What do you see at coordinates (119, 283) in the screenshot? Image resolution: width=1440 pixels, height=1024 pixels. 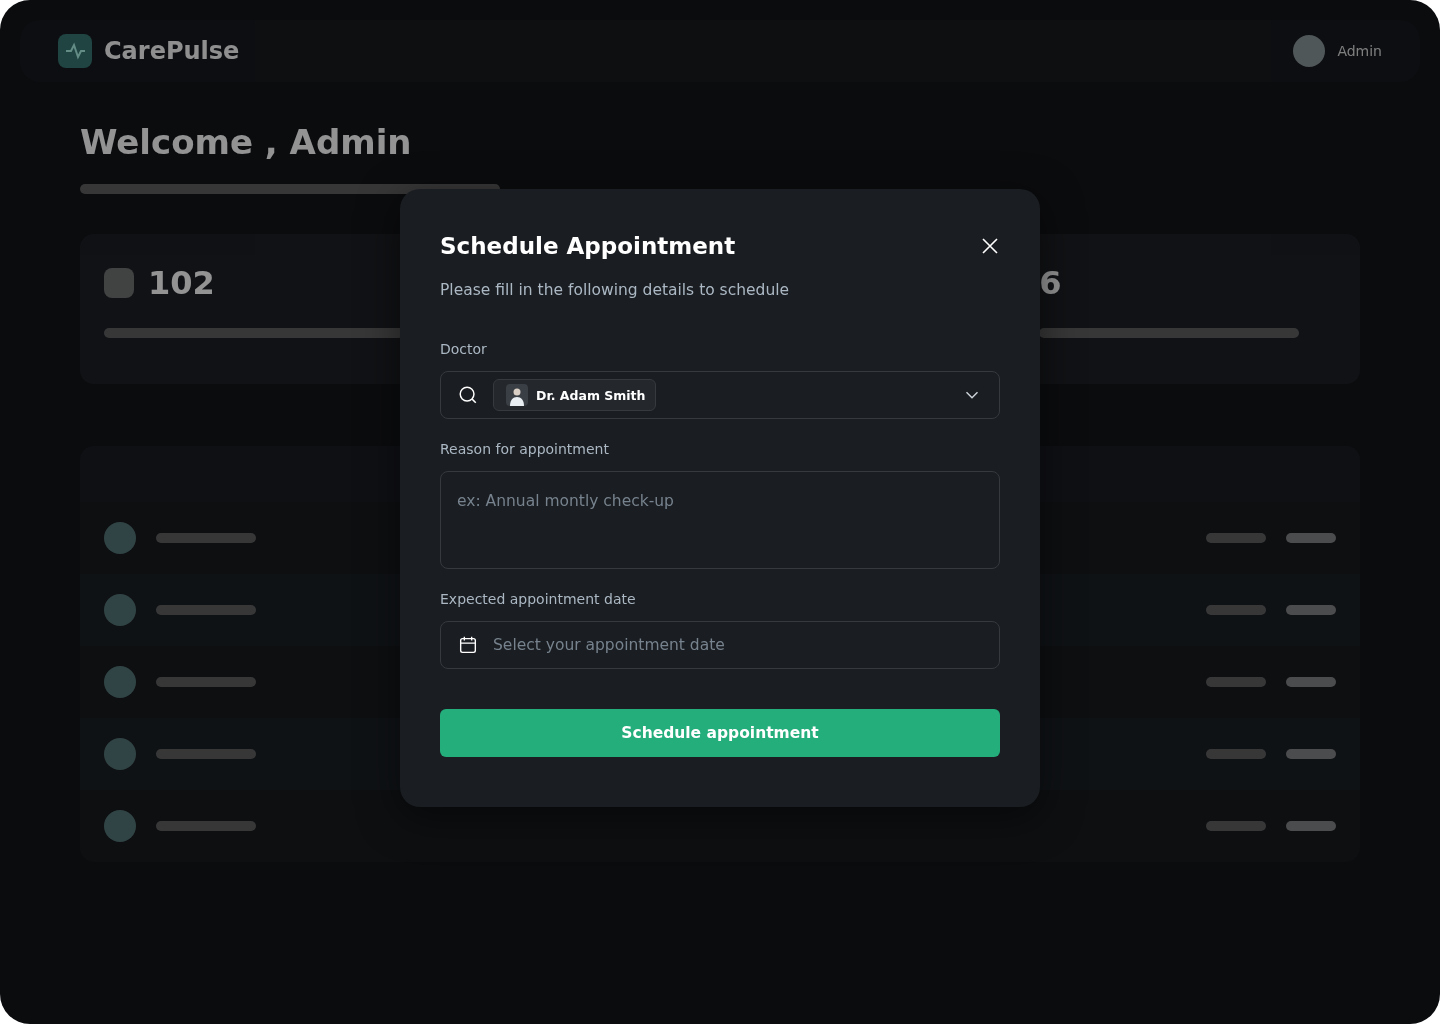 I see `stat-icon` at bounding box center [119, 283].